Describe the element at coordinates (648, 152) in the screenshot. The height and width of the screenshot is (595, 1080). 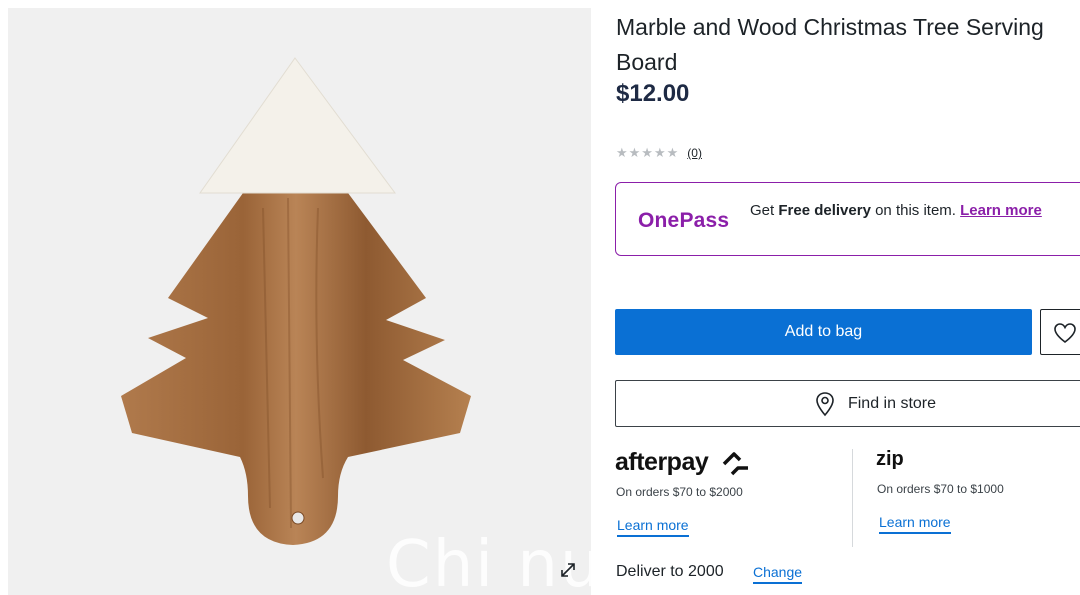
I see `star-rating-icon: ★★★★★` at that location.